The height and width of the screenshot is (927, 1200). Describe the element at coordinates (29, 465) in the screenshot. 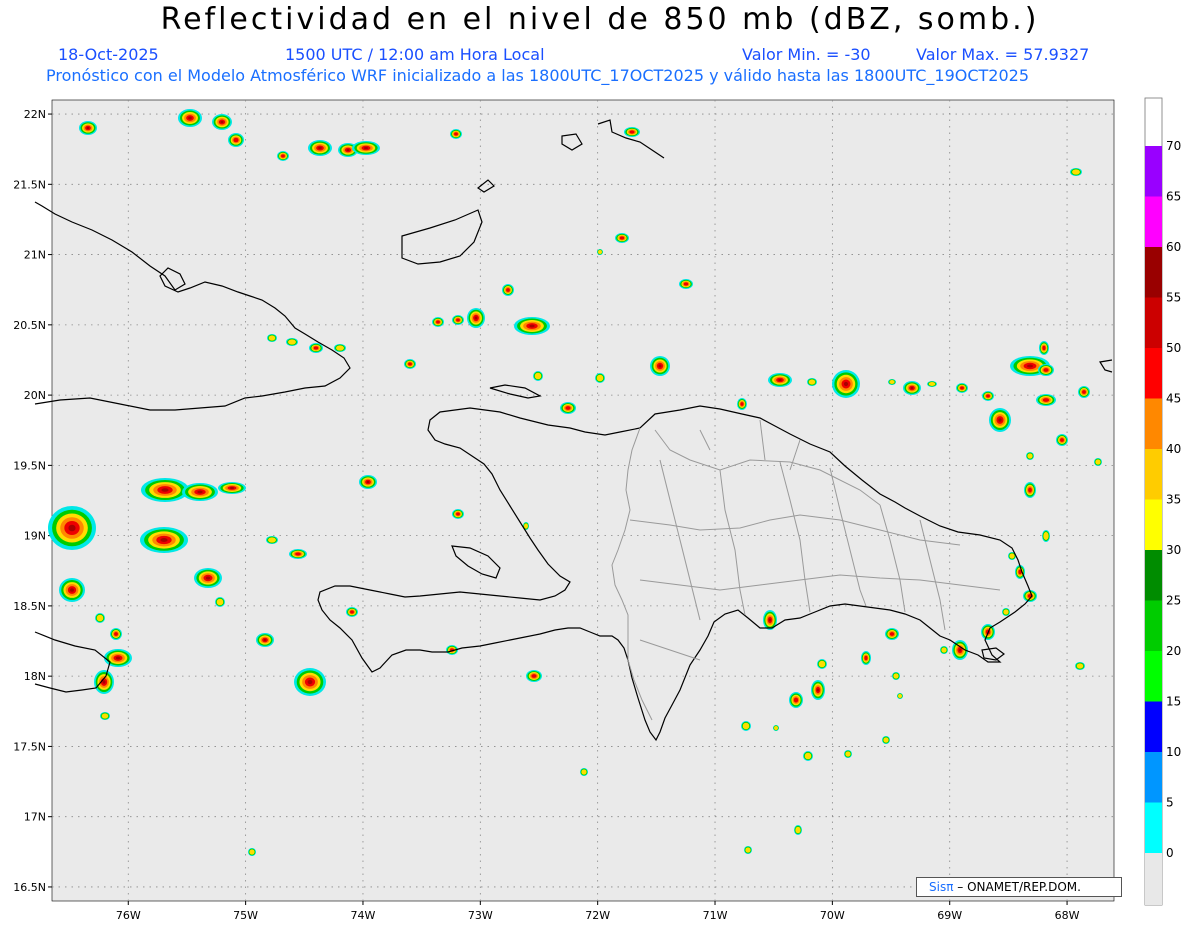

I see `lat-label: 19.5N` at that location.